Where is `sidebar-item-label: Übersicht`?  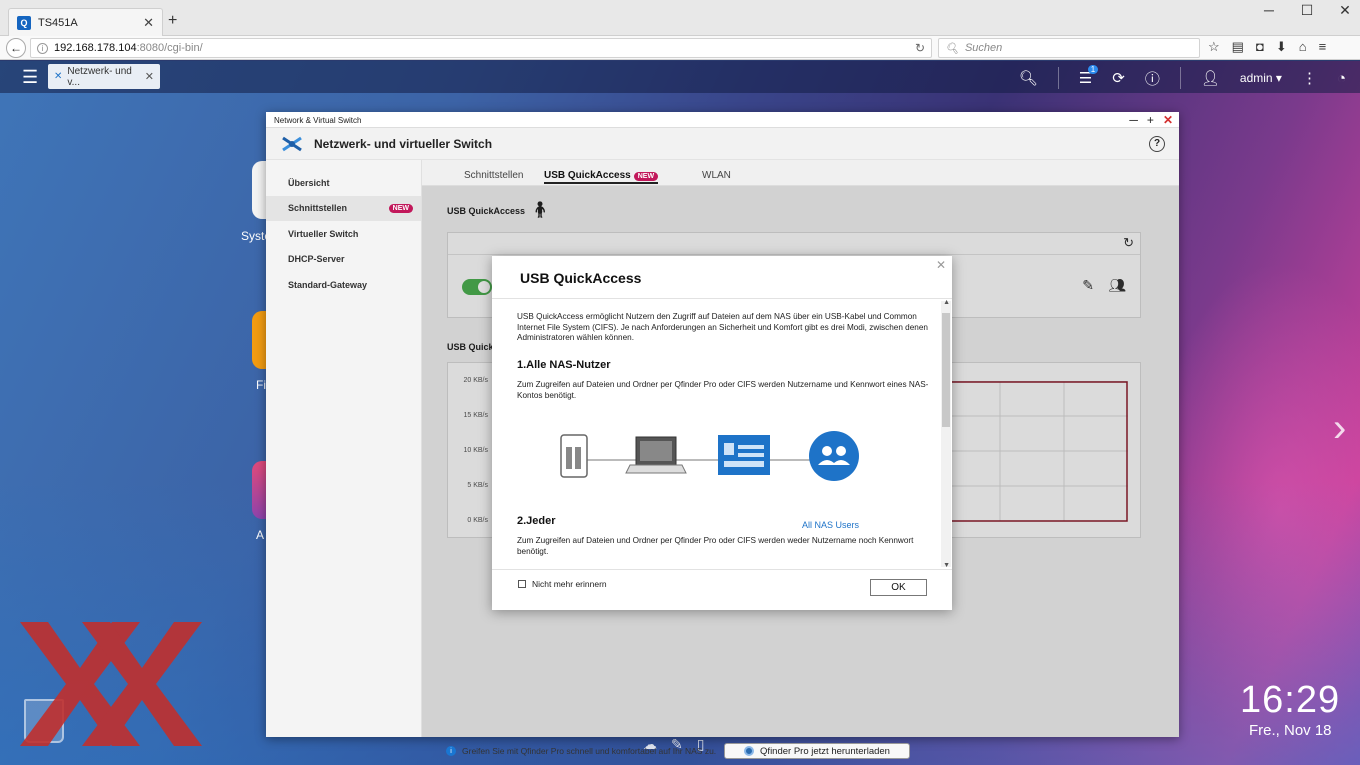 sidebar-item-label: Übersicht is located at coordinates (309, 182).